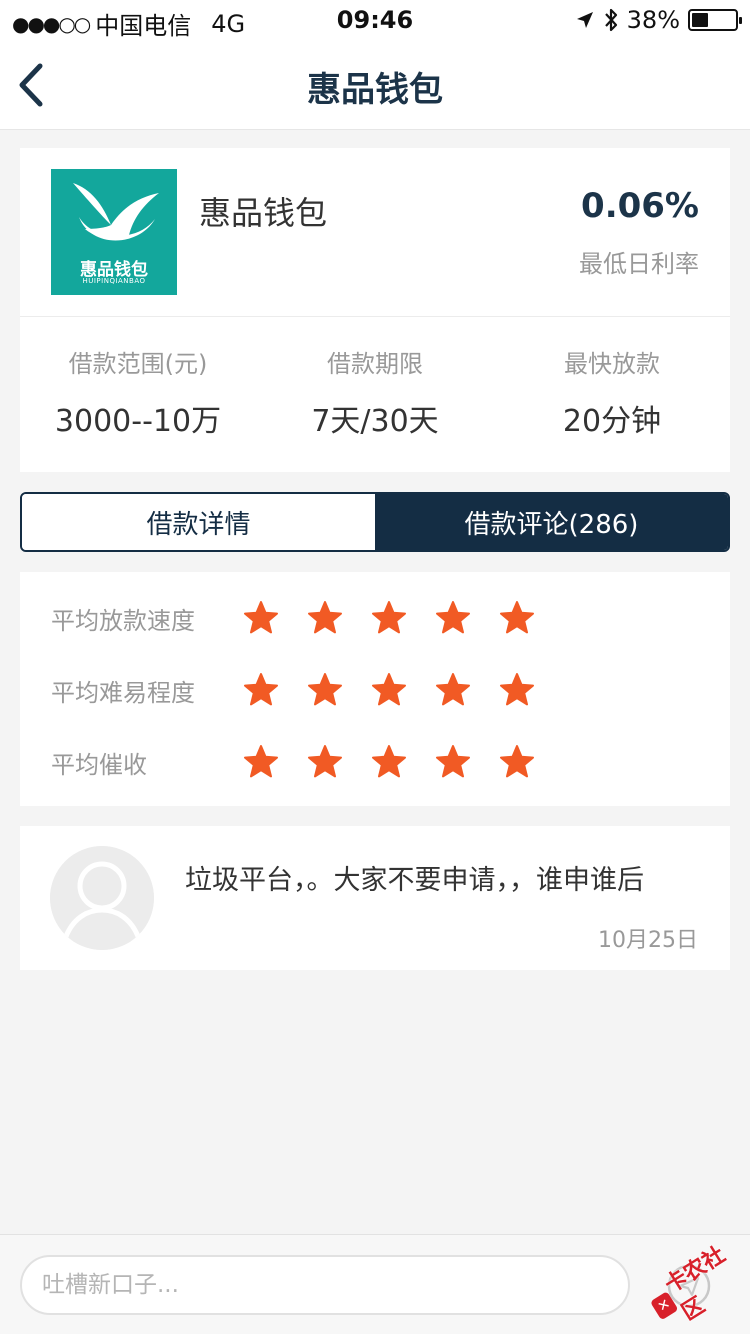  I want to click on rating-row-collection: 平均催收, so click(293, 762).